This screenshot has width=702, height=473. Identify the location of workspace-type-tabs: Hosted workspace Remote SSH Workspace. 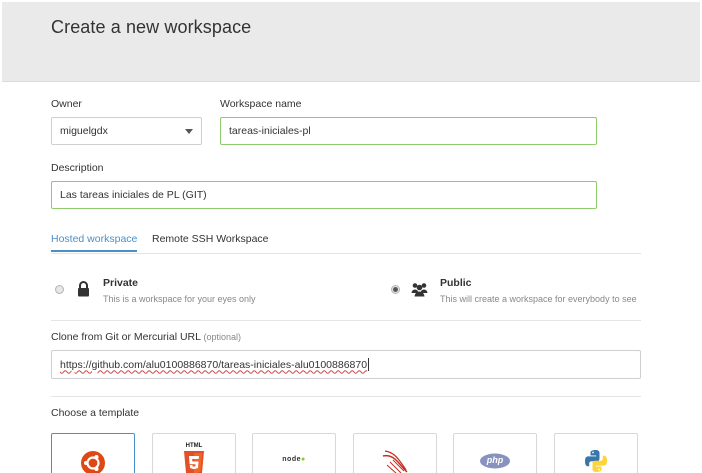
(346, 243).